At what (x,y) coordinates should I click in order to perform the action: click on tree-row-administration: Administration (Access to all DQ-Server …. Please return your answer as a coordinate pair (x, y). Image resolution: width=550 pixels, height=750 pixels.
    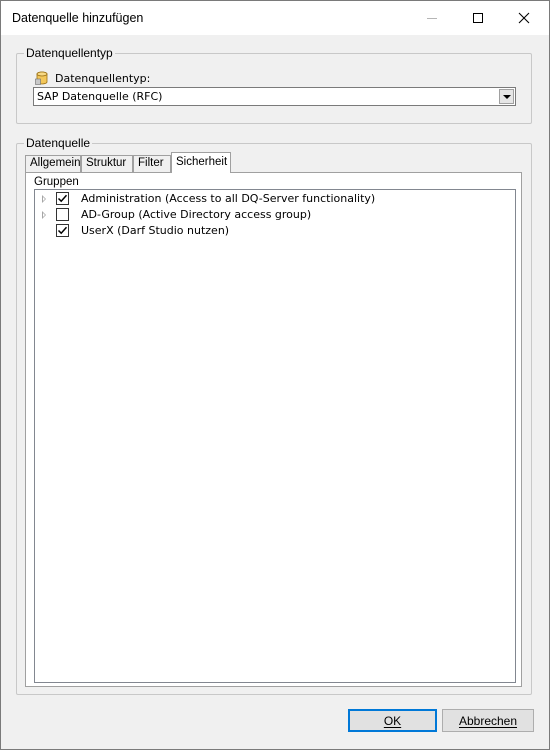
    Looking at the image, I should click on (275, 199).